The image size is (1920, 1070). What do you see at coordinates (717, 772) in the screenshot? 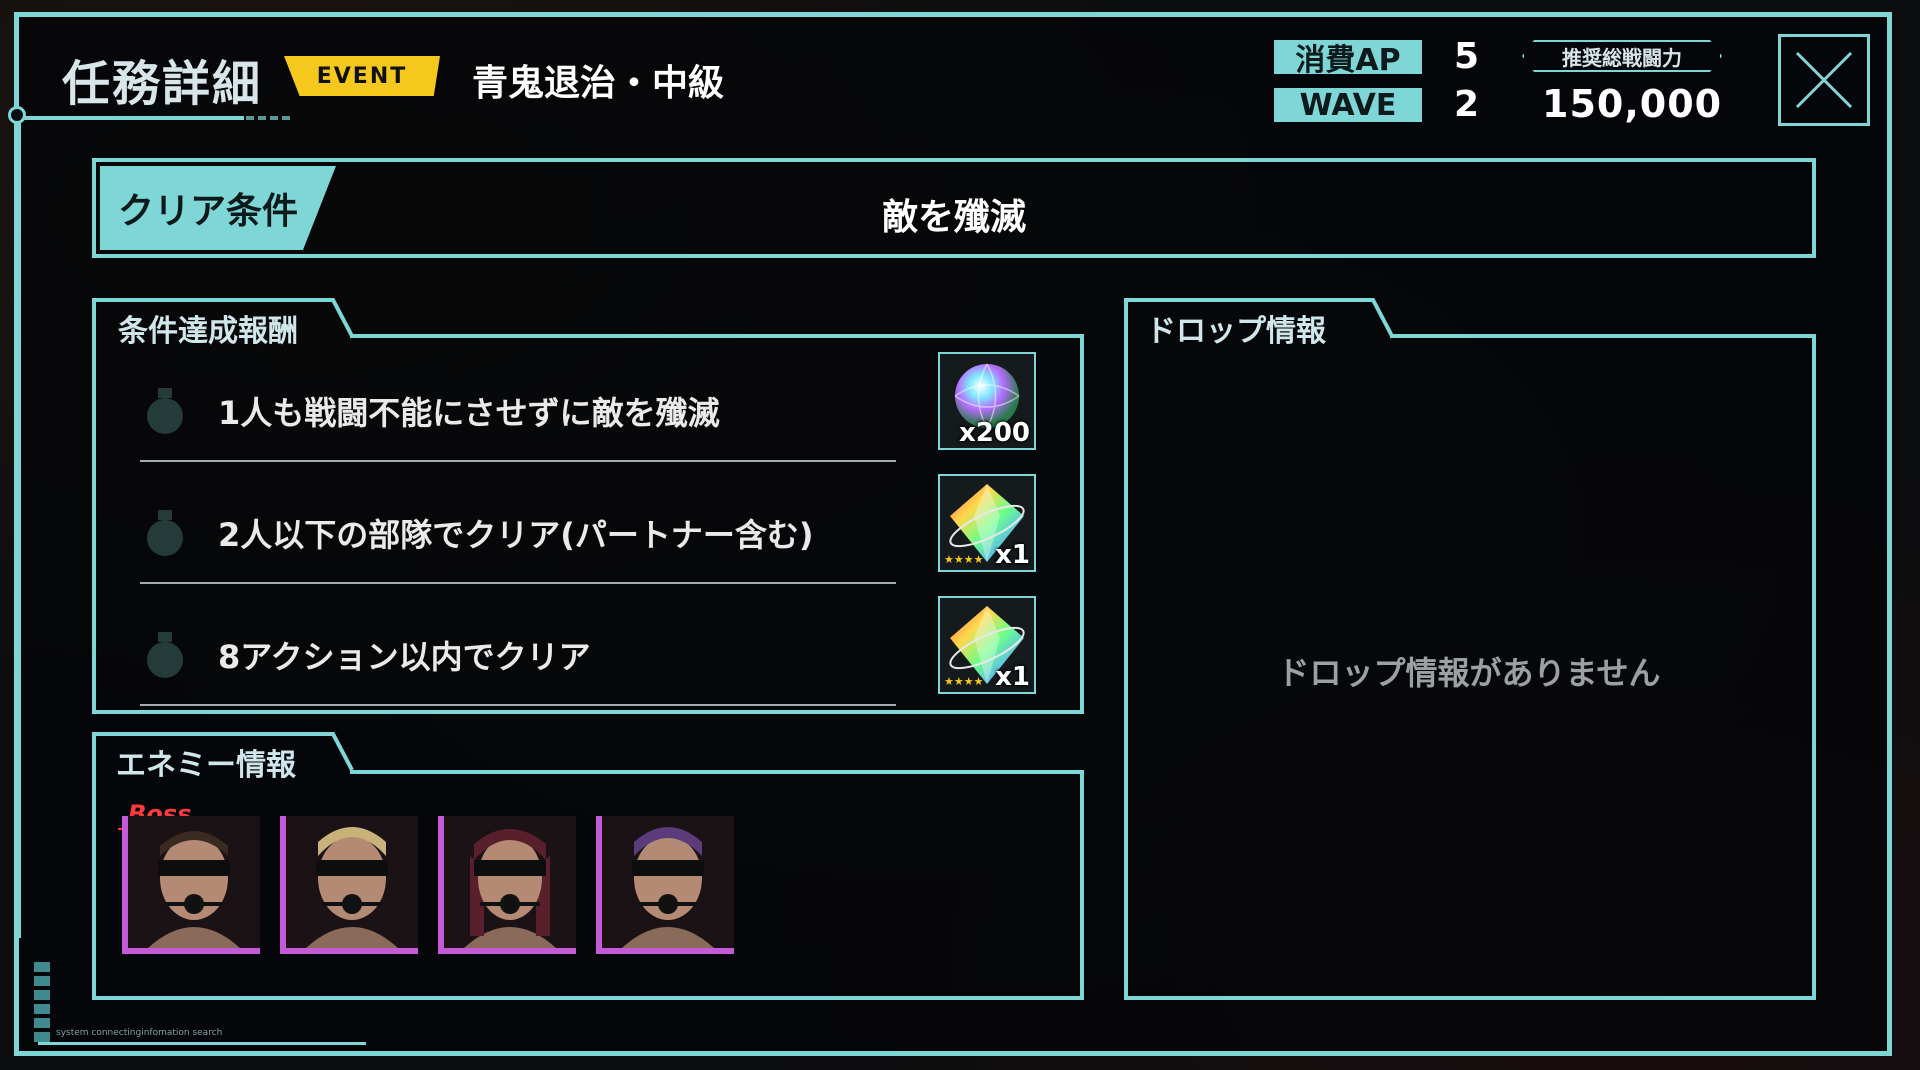
I see `enemies-panel-top` at bounding box center [717, 772].